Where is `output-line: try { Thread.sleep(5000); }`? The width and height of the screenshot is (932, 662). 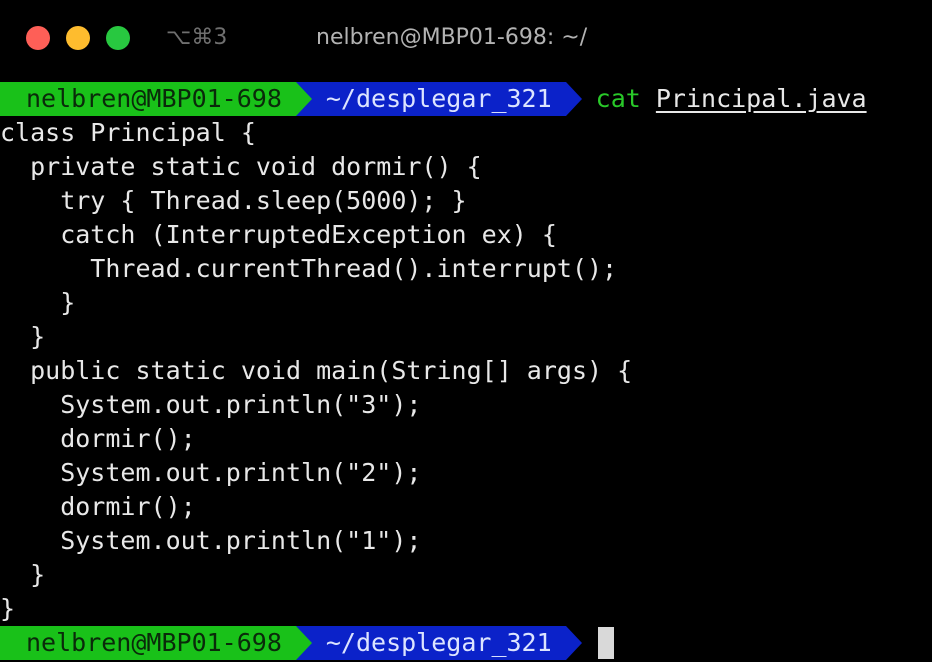 output-line: try { Thread.sleep(5000); } is located at coordinates (233, 200).